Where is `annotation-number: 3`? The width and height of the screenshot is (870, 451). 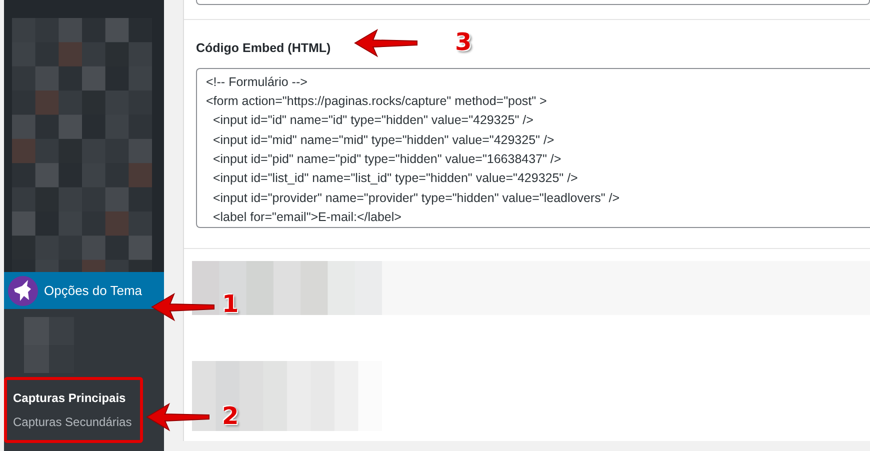
annotation-number: 3 is located at coordinates (463, 42).